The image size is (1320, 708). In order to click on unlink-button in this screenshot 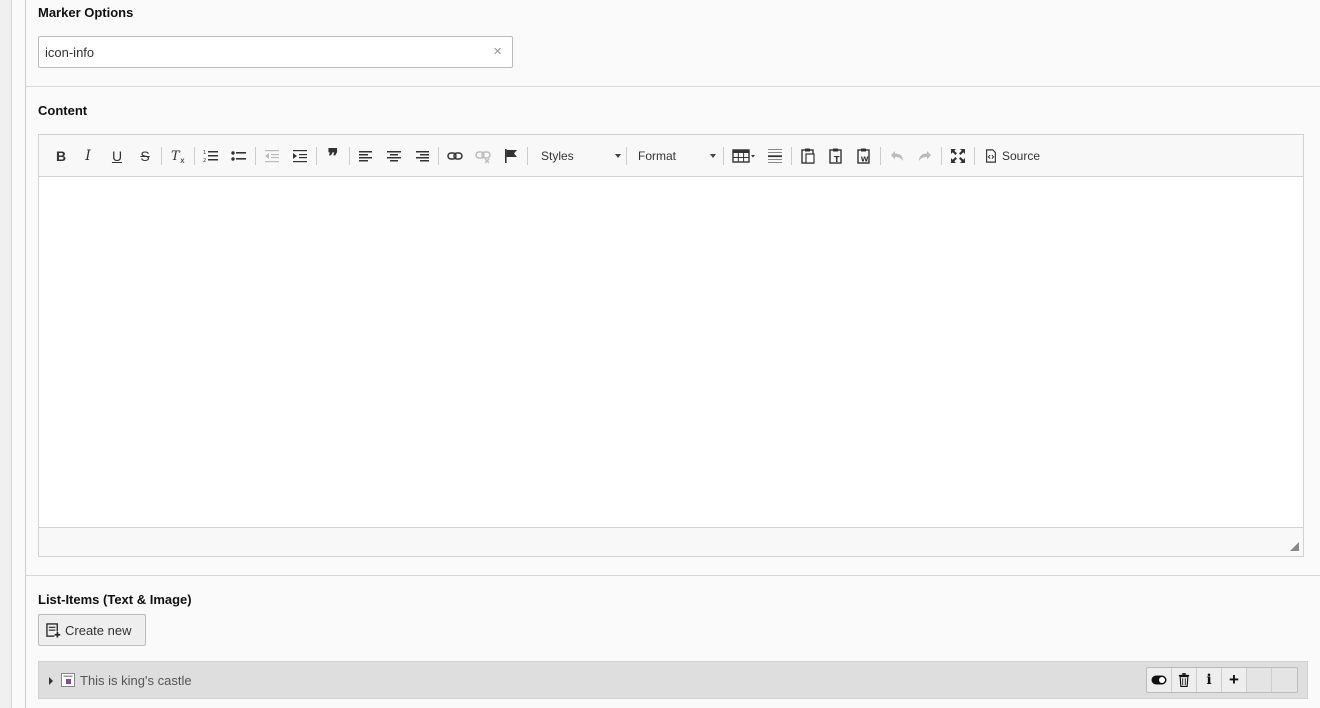, I will do `click(483, 156)`.